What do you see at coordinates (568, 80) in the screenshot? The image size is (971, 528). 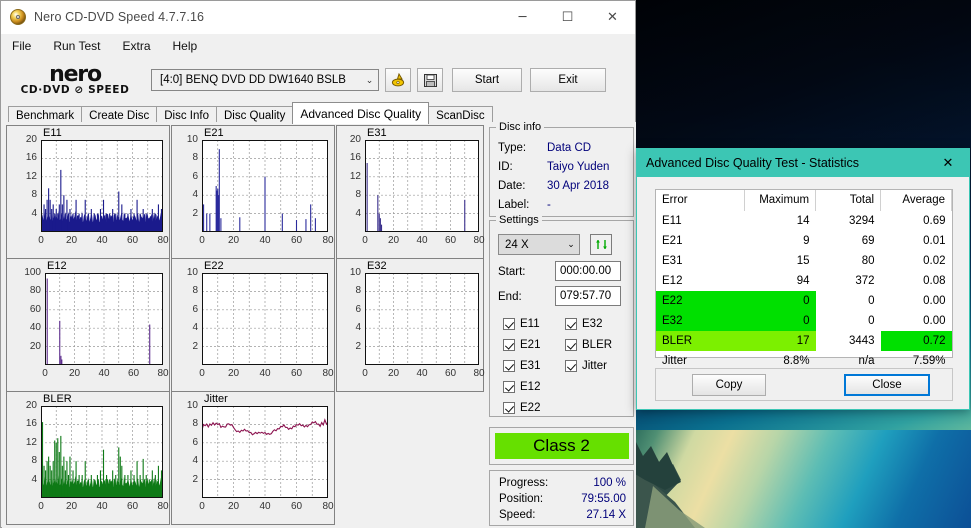 I see `exit-button: Exit` at bounding box center [568, 80].